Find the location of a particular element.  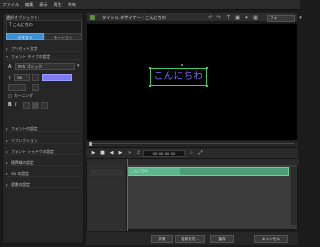

kerning-label: カーニング is located at coordinates (23, 95).